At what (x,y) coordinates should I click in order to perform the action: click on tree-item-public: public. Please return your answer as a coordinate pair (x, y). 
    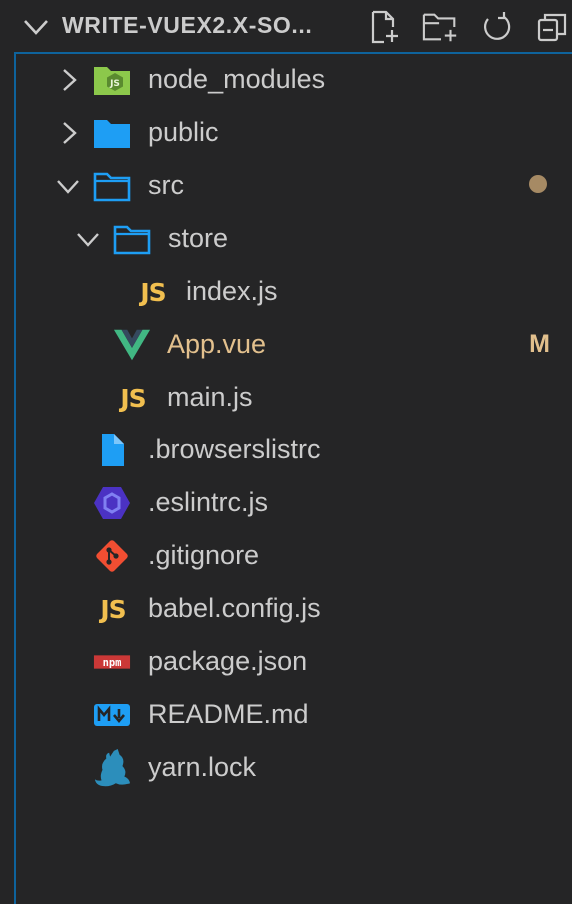
    Looking at the image, I should click on (286, 132).